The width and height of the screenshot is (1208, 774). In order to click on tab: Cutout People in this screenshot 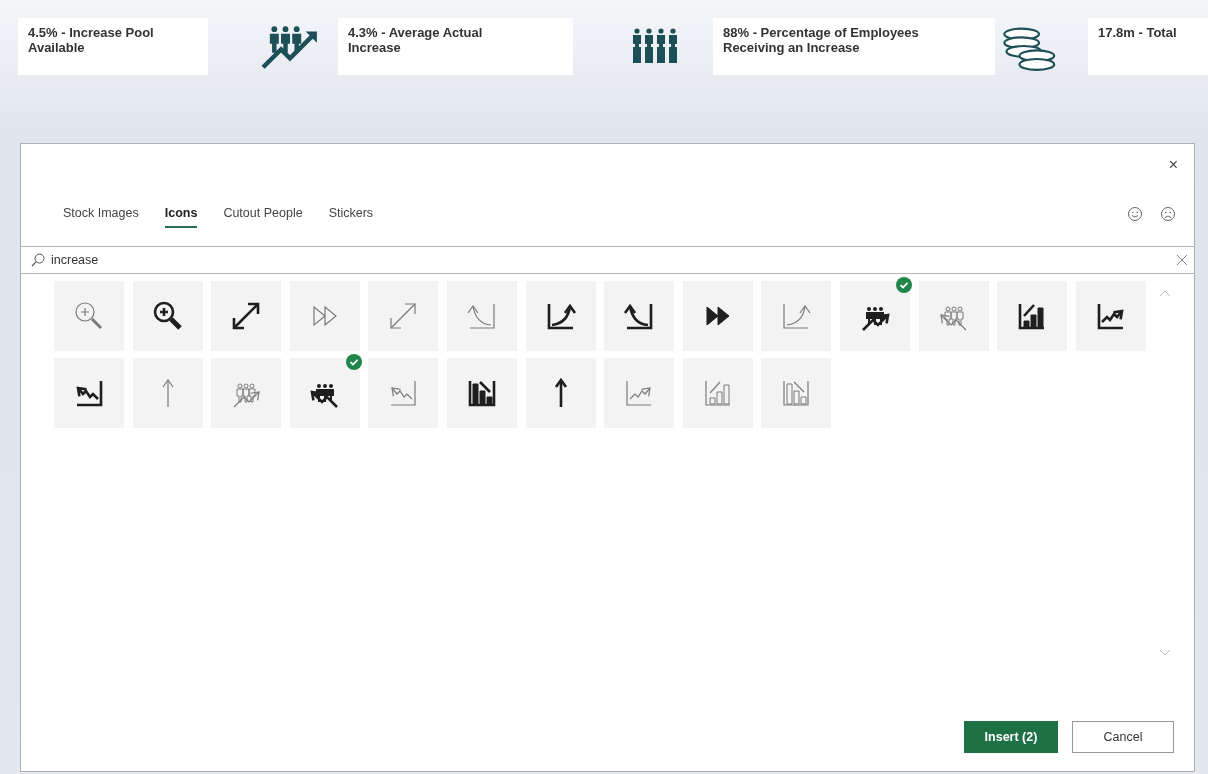, I will do `click(263, 214)`.